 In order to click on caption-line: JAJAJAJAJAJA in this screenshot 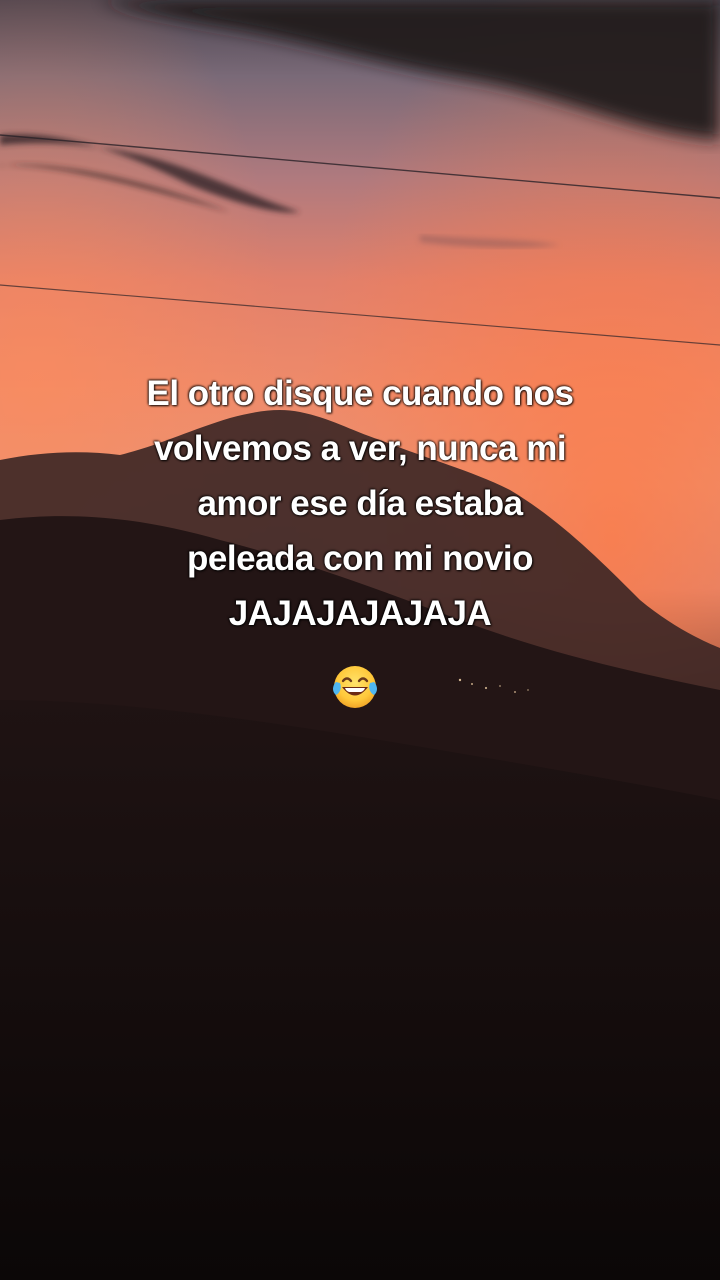, I will do `click(360, 613)`.